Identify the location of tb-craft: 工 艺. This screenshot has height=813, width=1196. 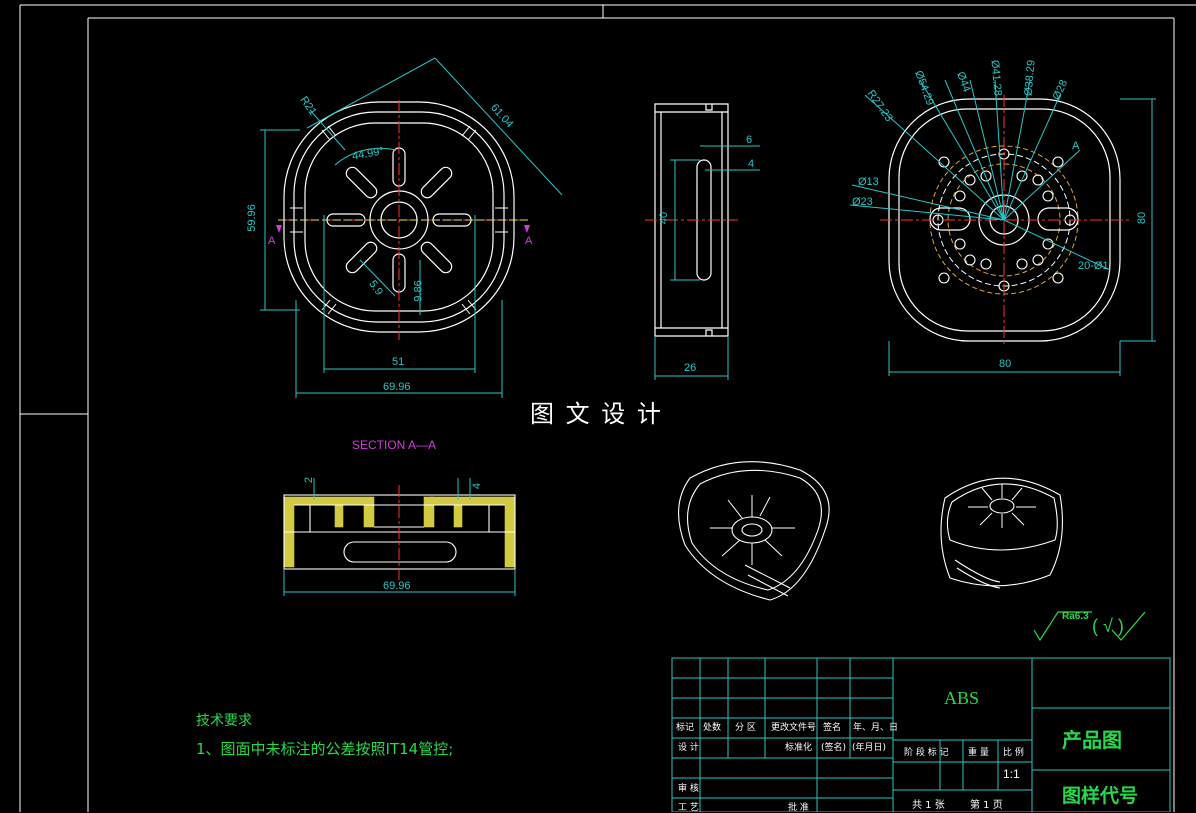
(688, 808).